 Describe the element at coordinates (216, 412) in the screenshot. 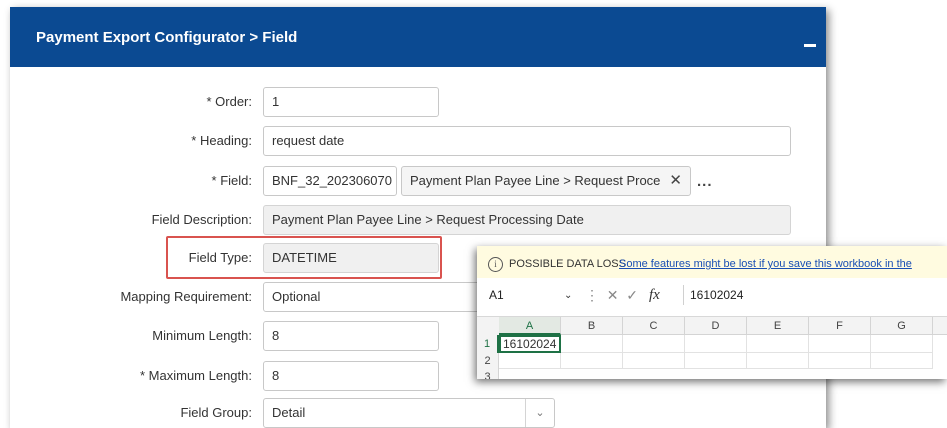

I see `field-group-label: Field Group:` at that location.